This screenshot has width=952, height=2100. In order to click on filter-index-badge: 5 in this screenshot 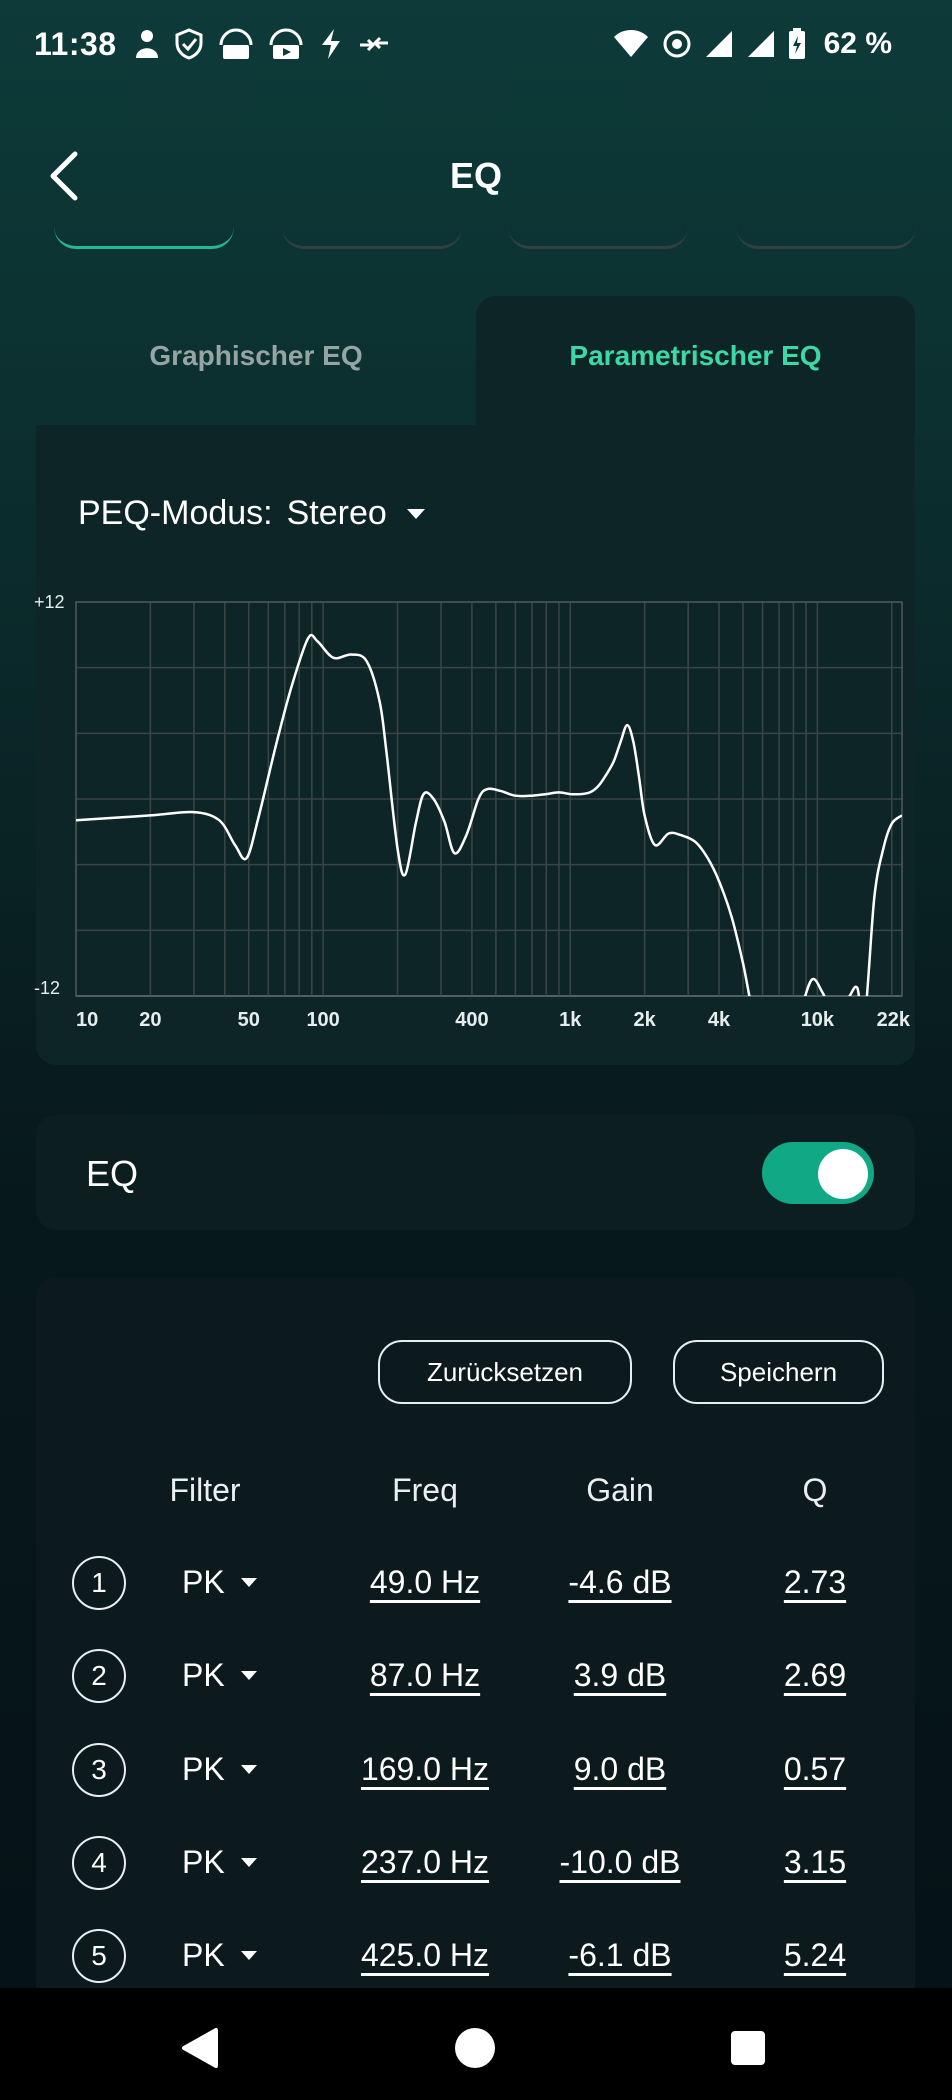, I will do `click(99, 1956)`.